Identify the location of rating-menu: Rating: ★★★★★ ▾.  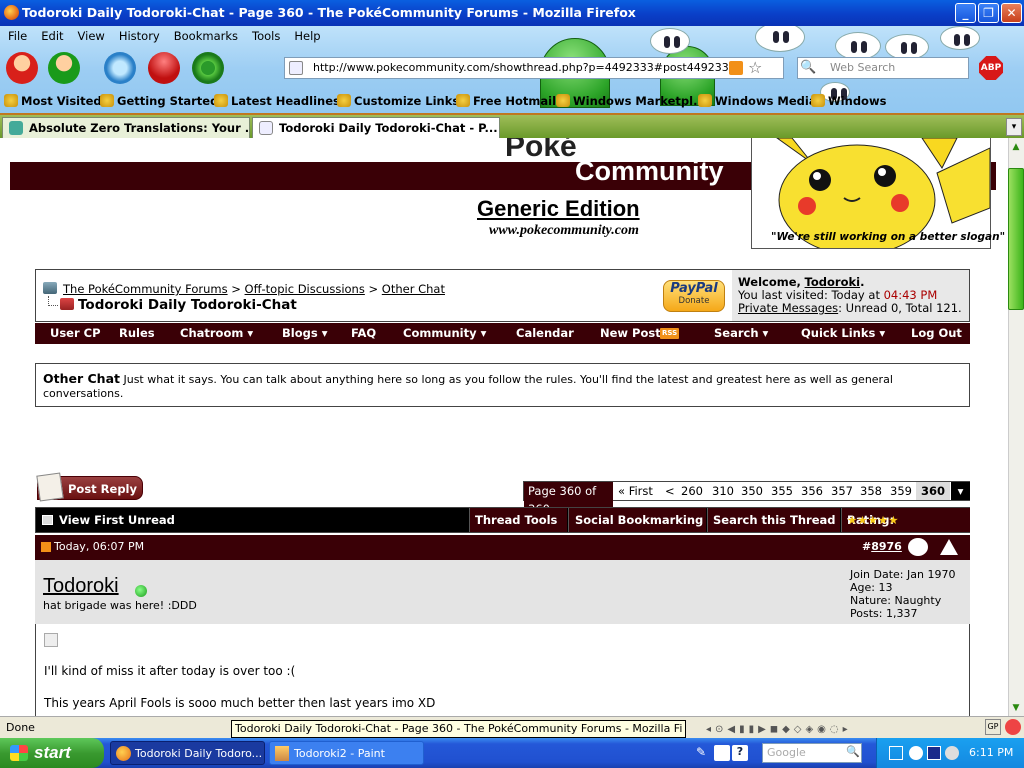
(905, 520).